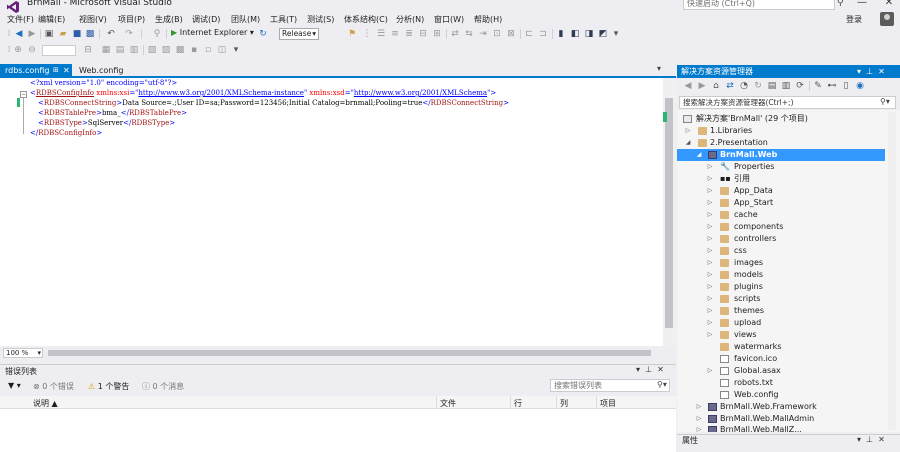  Describe the element at coordinates (32, 50) in the screenshot. I see `zoom-out-icon: ⊖` at that location.